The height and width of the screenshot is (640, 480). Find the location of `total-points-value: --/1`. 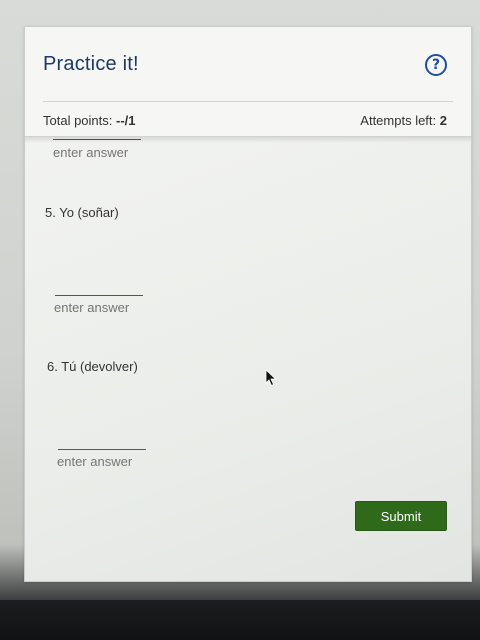

total-points-value: --/1 is located at coordinates (126, 120).